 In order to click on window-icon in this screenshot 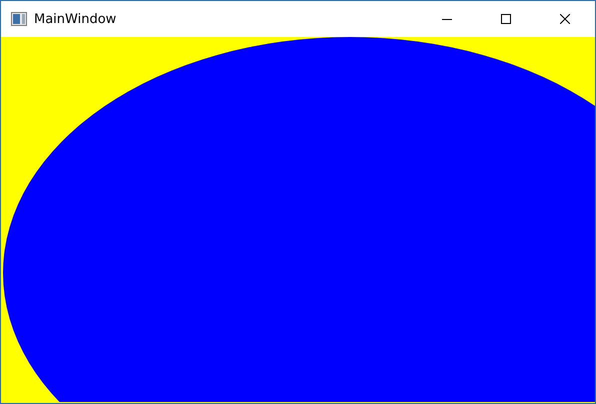, I will do `click(19, 19)`.